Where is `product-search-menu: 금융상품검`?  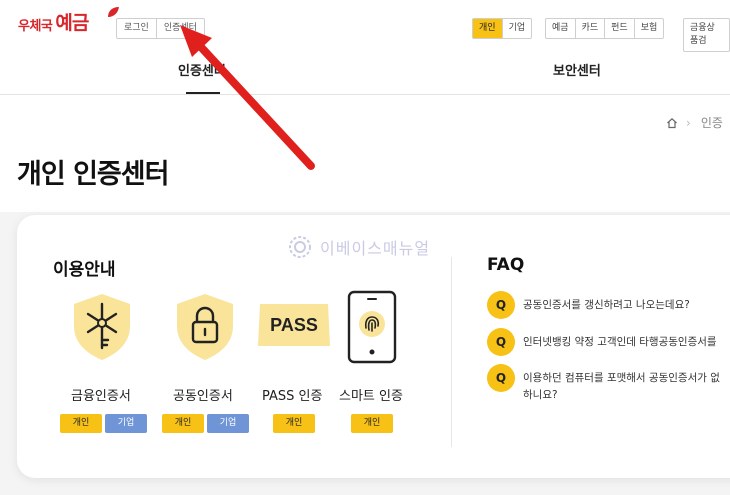
product-search-menu: 금융상품검 is located at coordinates (706, 35).